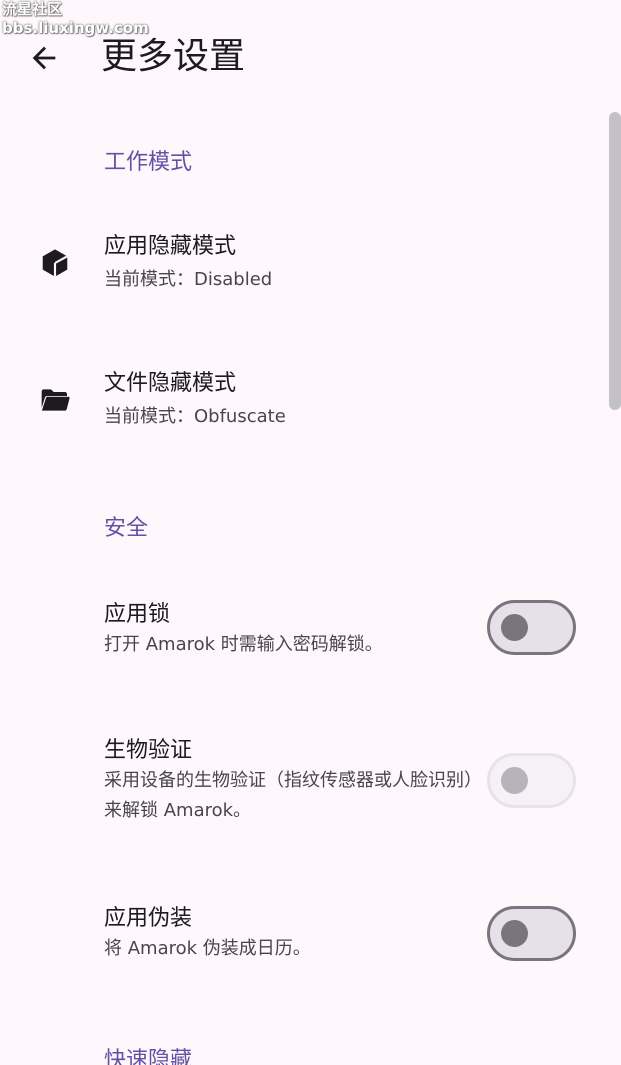 The width and height of the screenshot is (621, 1065). Describe the element at coordinates (173, 56) in the screenshot. I see `page-title: 更多设置` at that location.